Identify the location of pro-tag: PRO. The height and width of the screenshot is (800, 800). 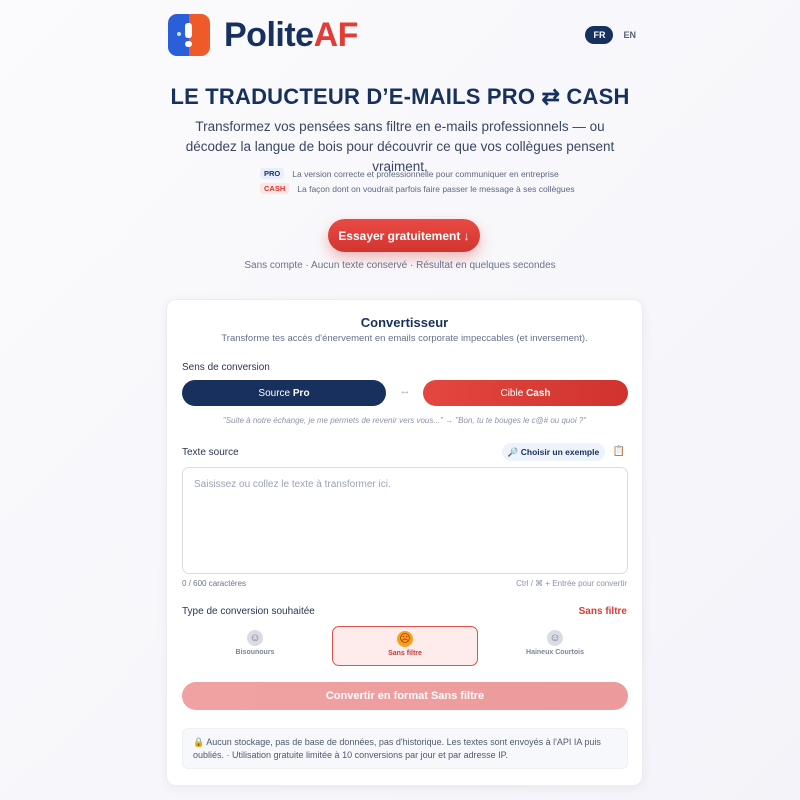
(272, 173).